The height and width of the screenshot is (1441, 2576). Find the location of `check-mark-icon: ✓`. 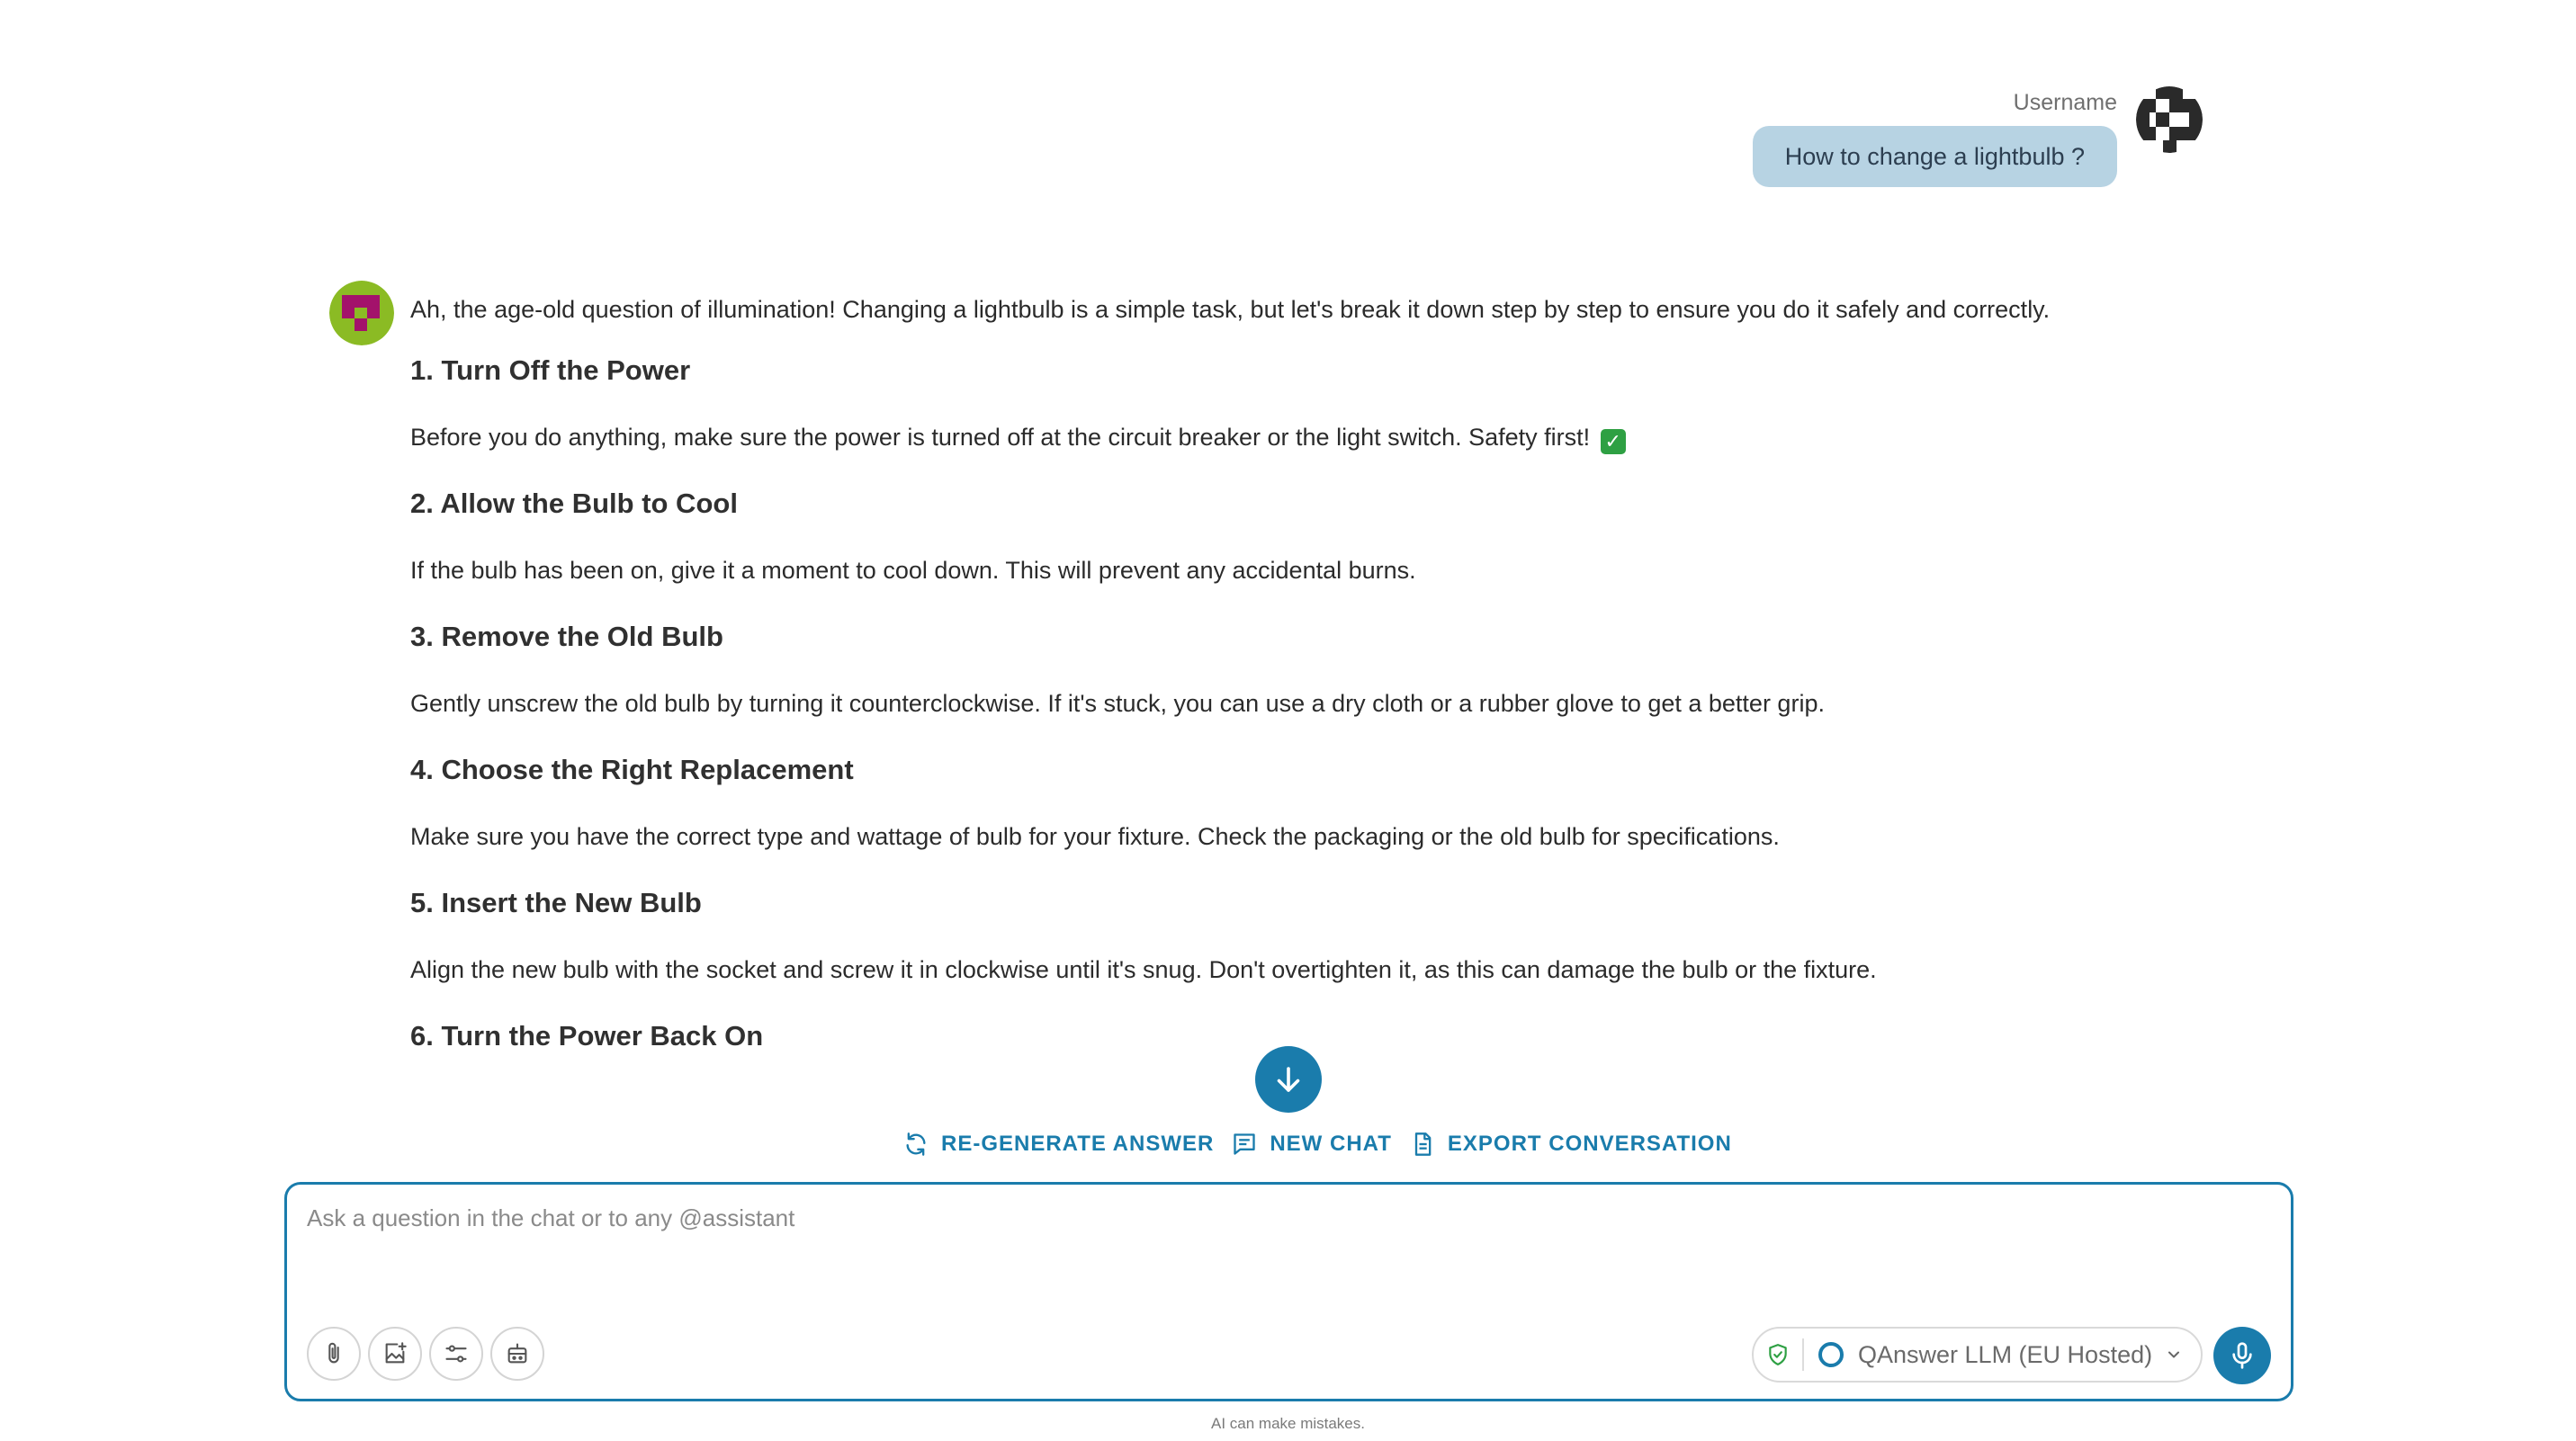

check-mark-icon: ✓ is located at coordinates (1613, 441).